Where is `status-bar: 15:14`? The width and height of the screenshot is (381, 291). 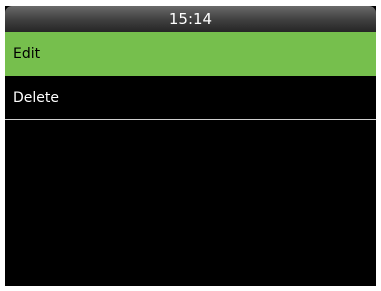 status-bar: 15:14 is located at coordinates (190, 19).